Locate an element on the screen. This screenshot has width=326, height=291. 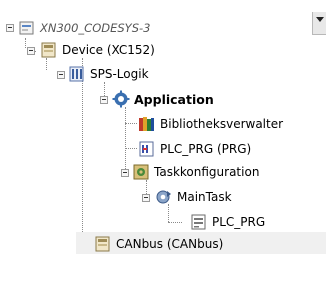
tree-item-application: Application is located at coordinates (163, 99).